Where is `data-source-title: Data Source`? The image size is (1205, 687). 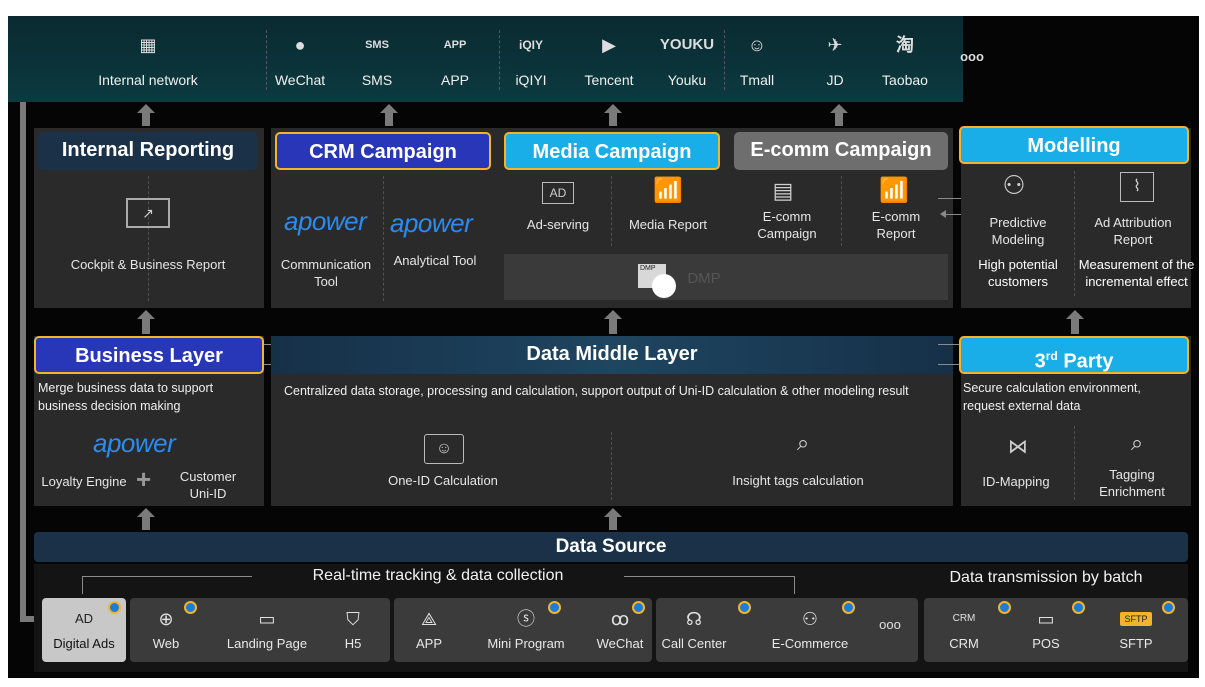 data-source-title: Data Source is located at coordinates (611, 547).